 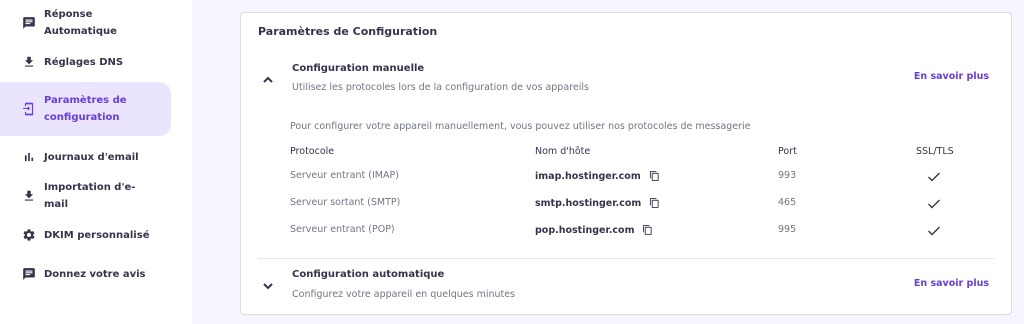 What do you see at coordinates (563, 151) in the screenshot?
I see `column-header-host: Nom d'hôte` at bounding box center [563, 151].